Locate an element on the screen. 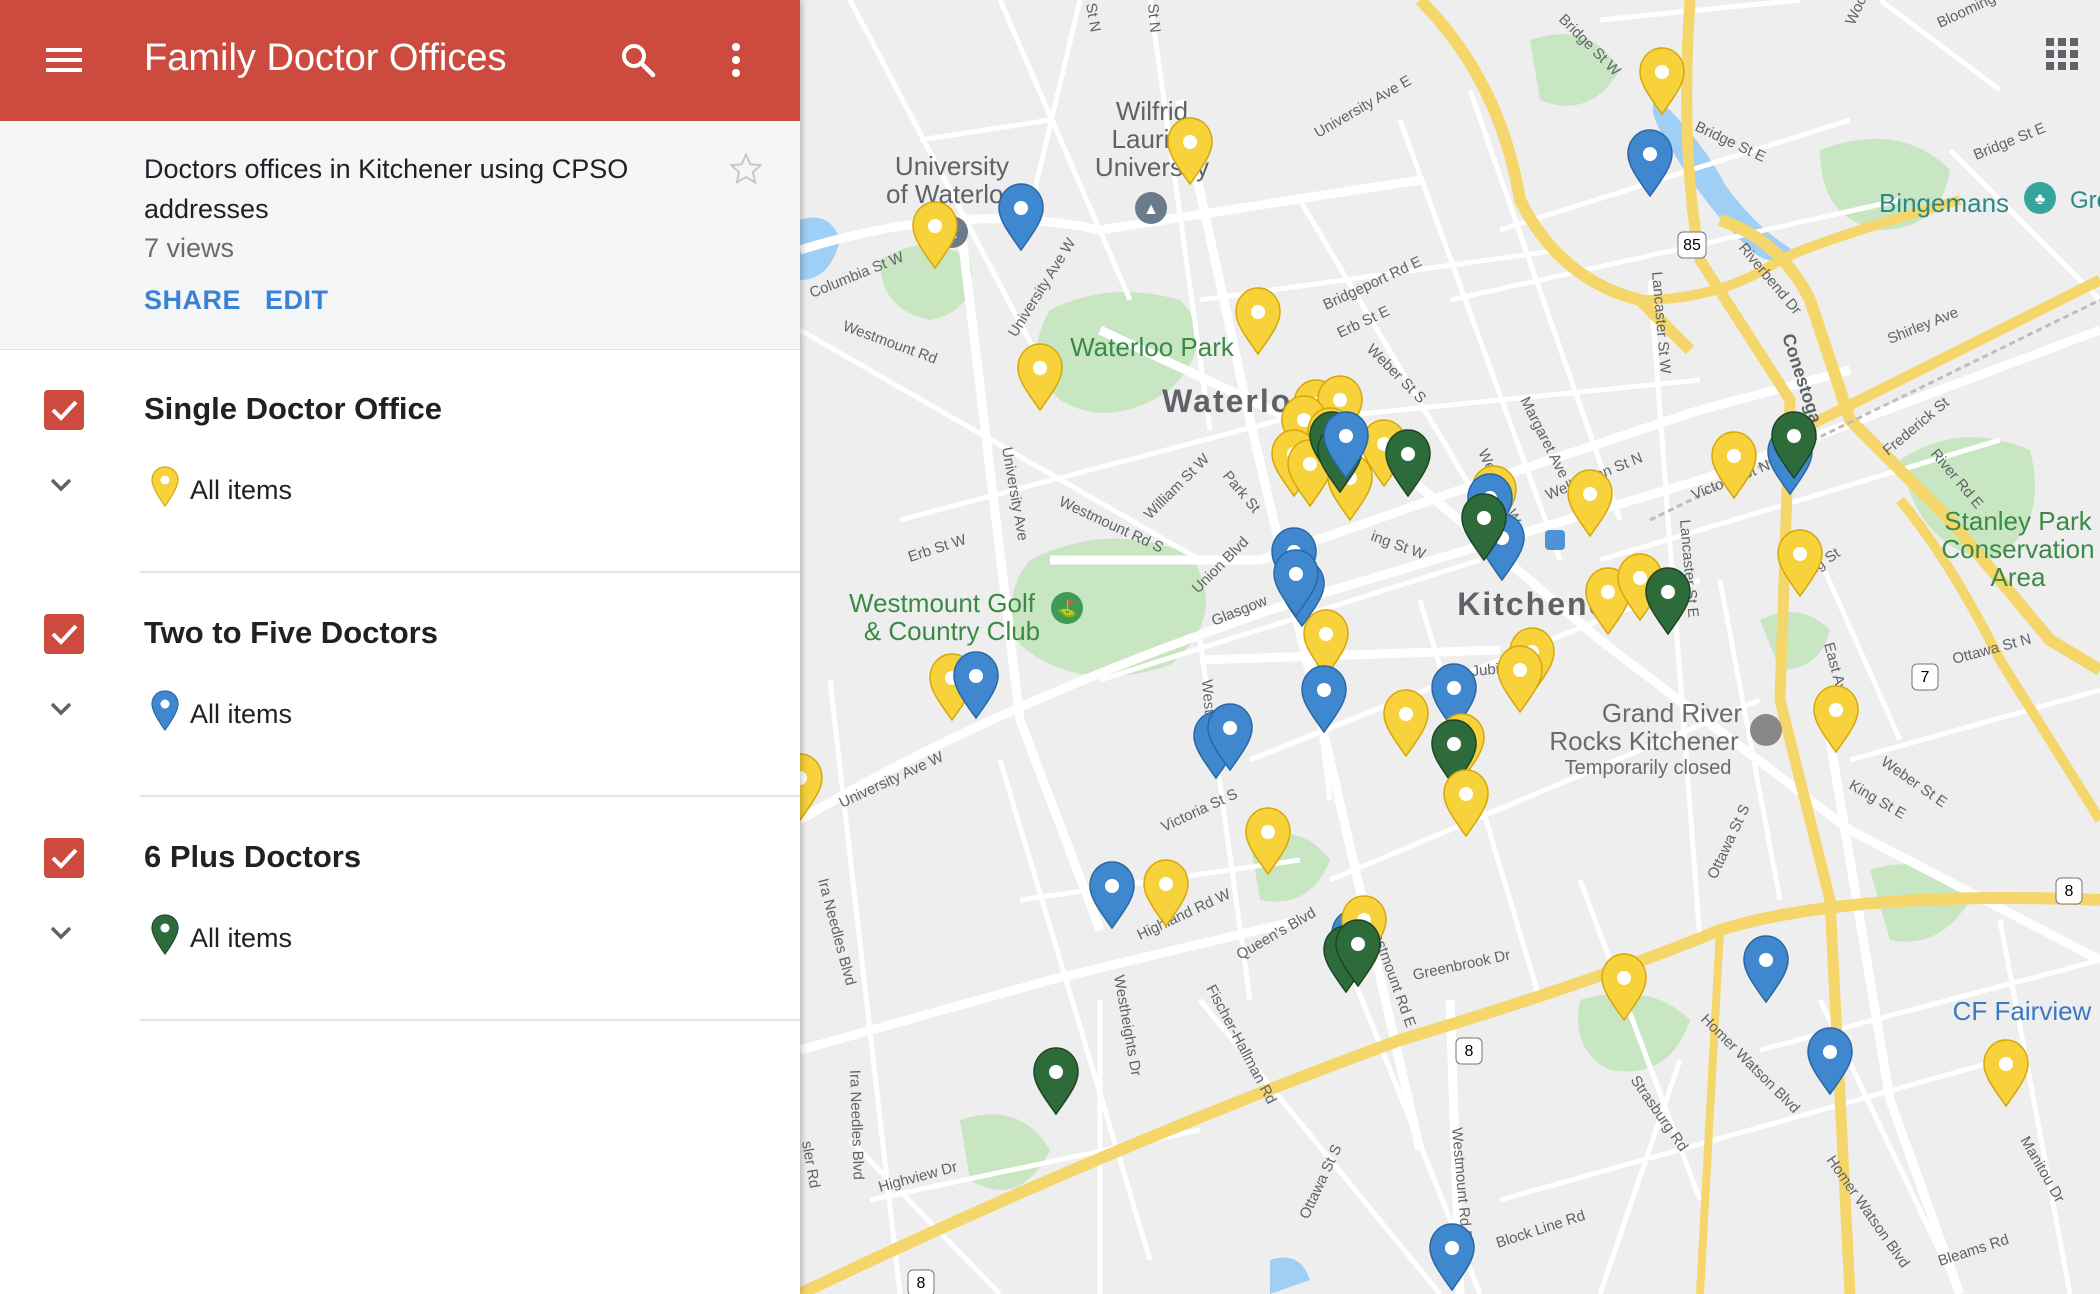 Image resolution: width=2100 pixels, height=1294 pixels. label-uw: of Waterloo is located at coordinates (952, 194).